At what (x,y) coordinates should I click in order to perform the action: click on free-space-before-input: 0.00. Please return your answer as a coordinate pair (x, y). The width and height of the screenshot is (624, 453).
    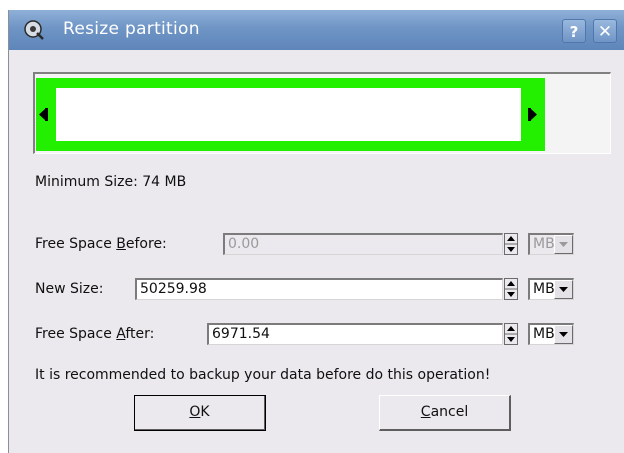
    Looking at the image, I should click on (363, 244).